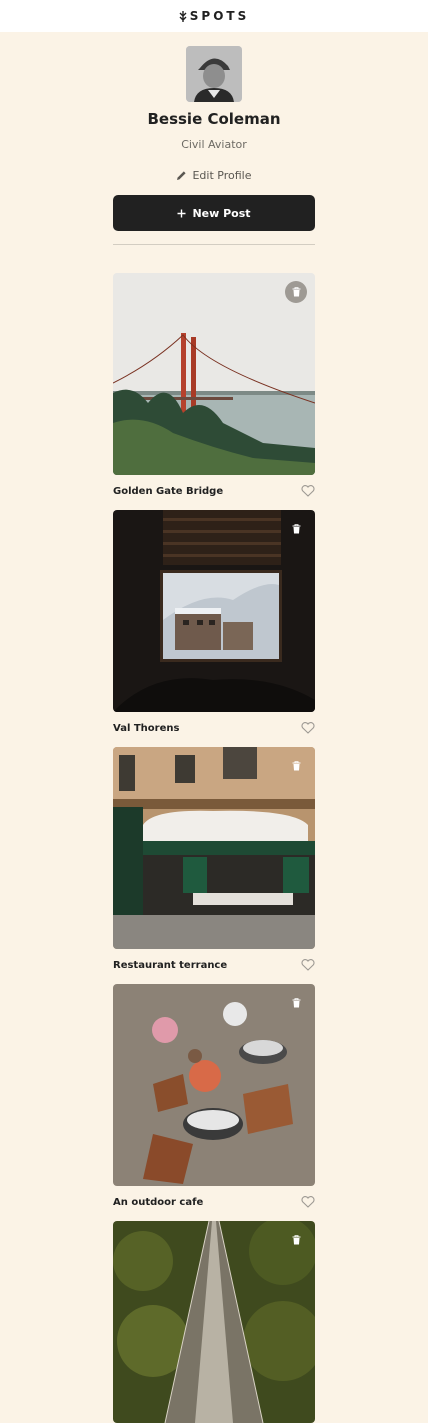 This screenshot has height=1423, width=428. What do you see at coordinates (168, 491) in the screenshot?
I see `card-title: Golden Gate Bridge` at bounding box center [168, 491].